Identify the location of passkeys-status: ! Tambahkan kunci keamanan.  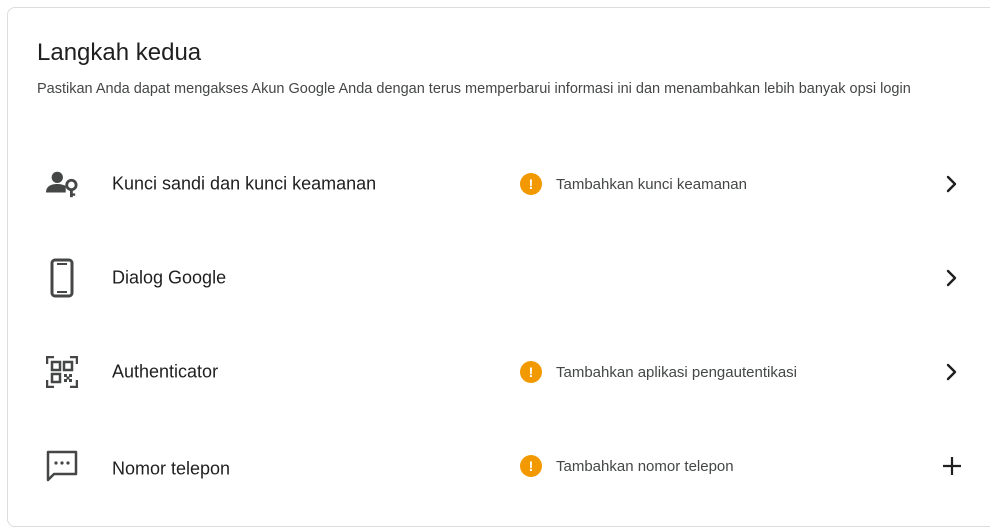
(633, 184).